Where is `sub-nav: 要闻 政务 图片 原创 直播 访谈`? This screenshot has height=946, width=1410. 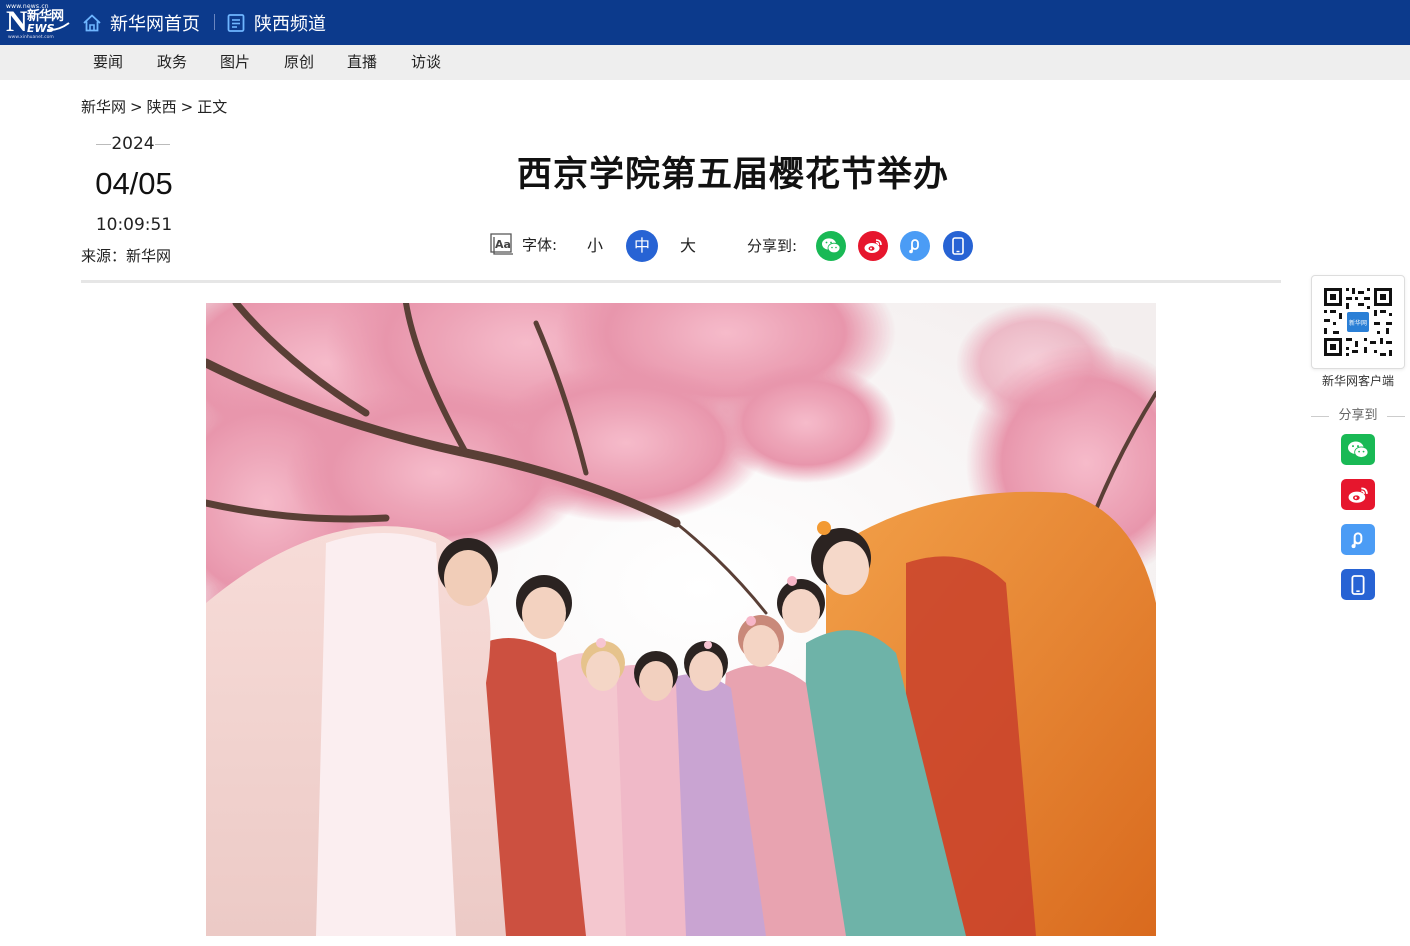 sub-nav: 要闻 政务 图片 原创 直播 访谈 is located at coordinates (705, 62).